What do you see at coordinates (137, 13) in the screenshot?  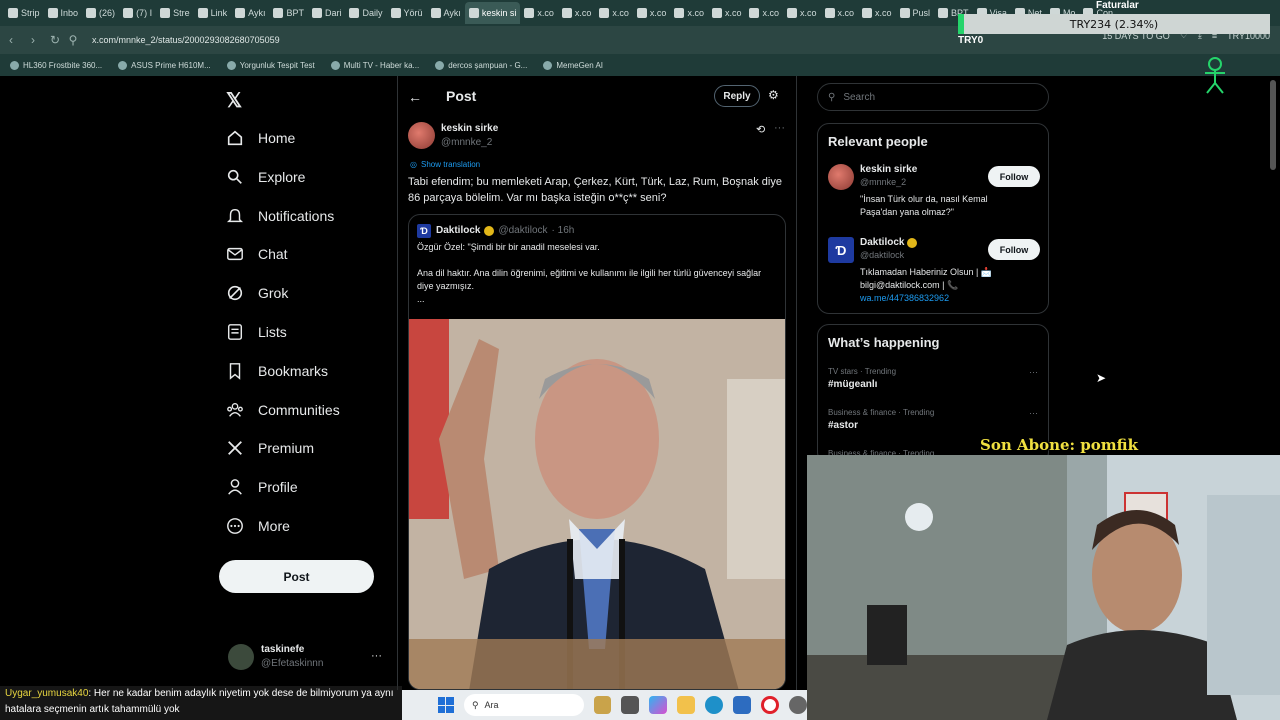 I see `browser-tab: (7) I` at bounding box center [137, 13].